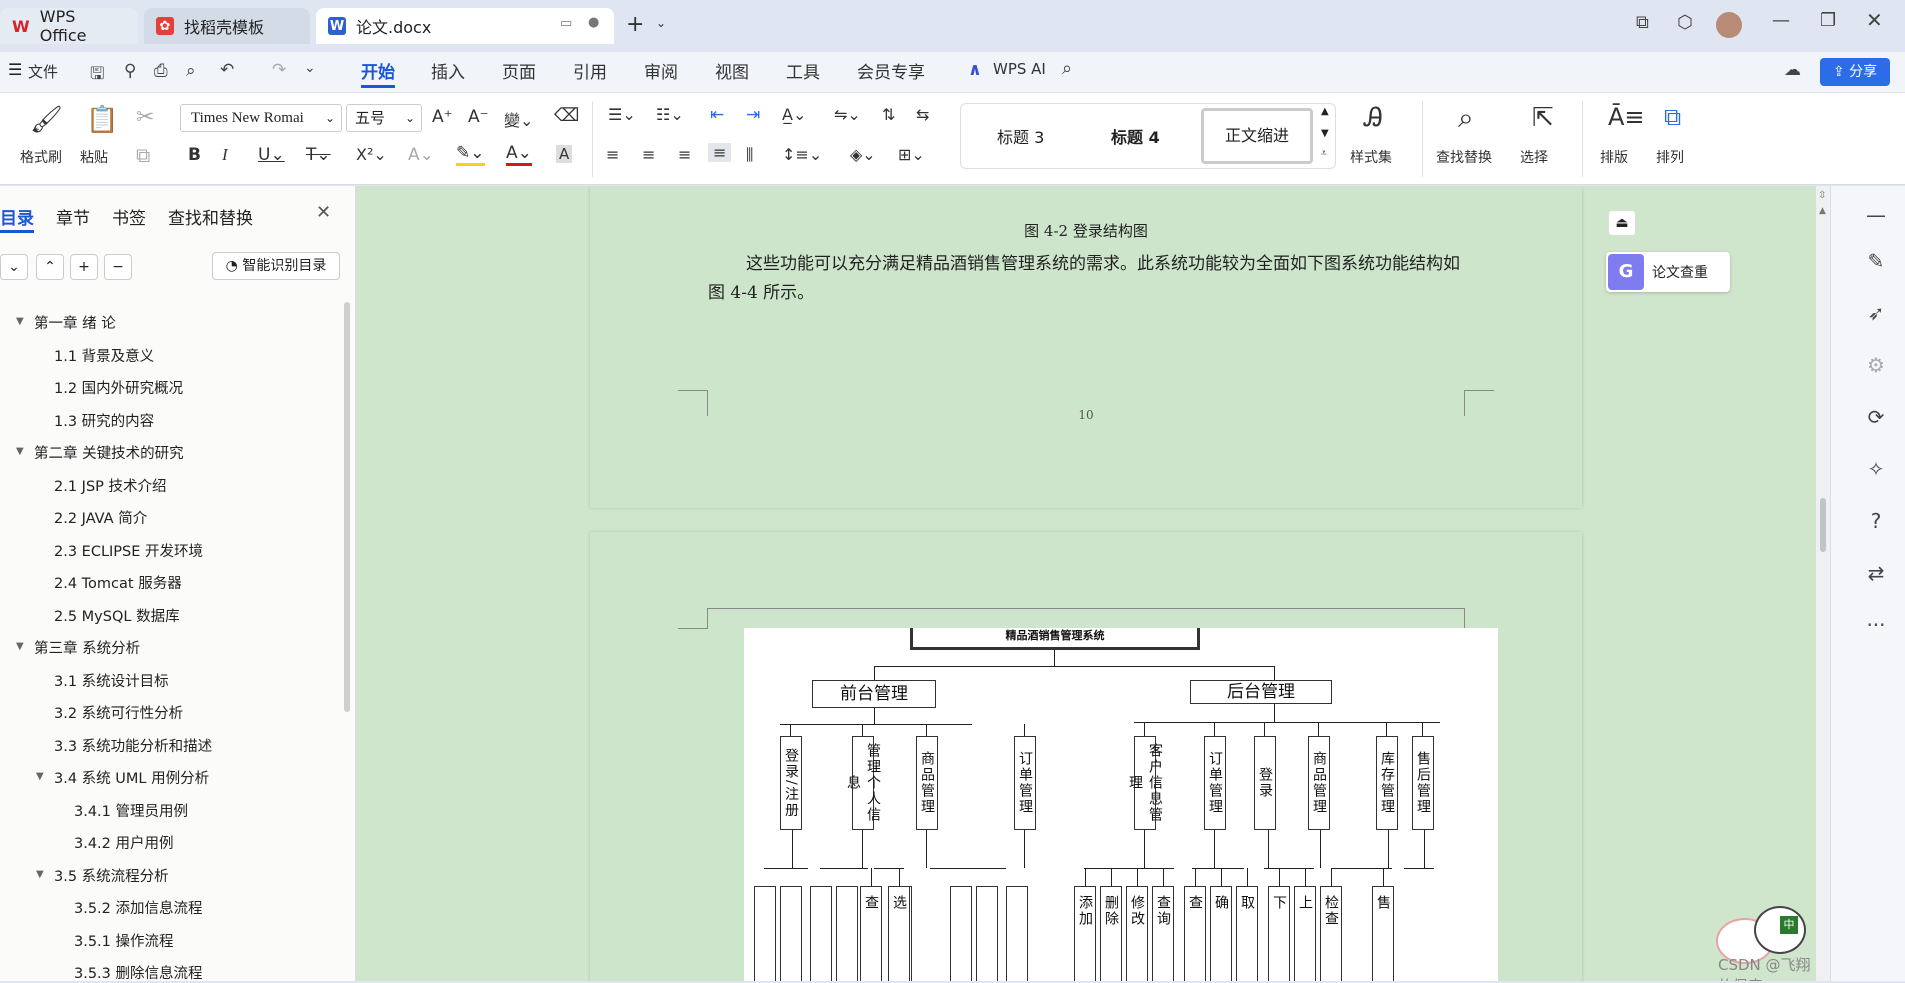  What do you see at coordinates (50, 267) in the screenshot?
I see `expand-up-button: ⌃` at bounding box center [50, 267].